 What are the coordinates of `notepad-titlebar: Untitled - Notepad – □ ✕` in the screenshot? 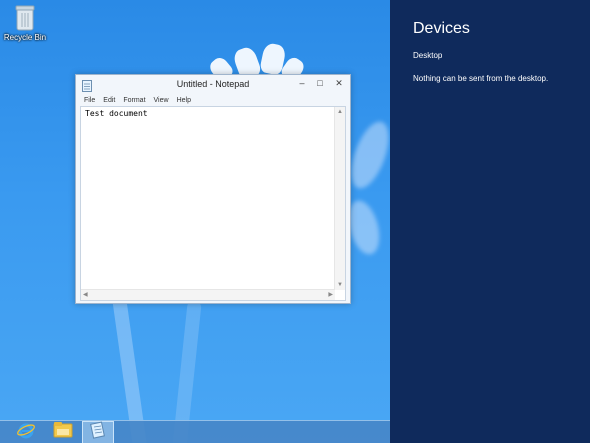 It's located at (213, 85).